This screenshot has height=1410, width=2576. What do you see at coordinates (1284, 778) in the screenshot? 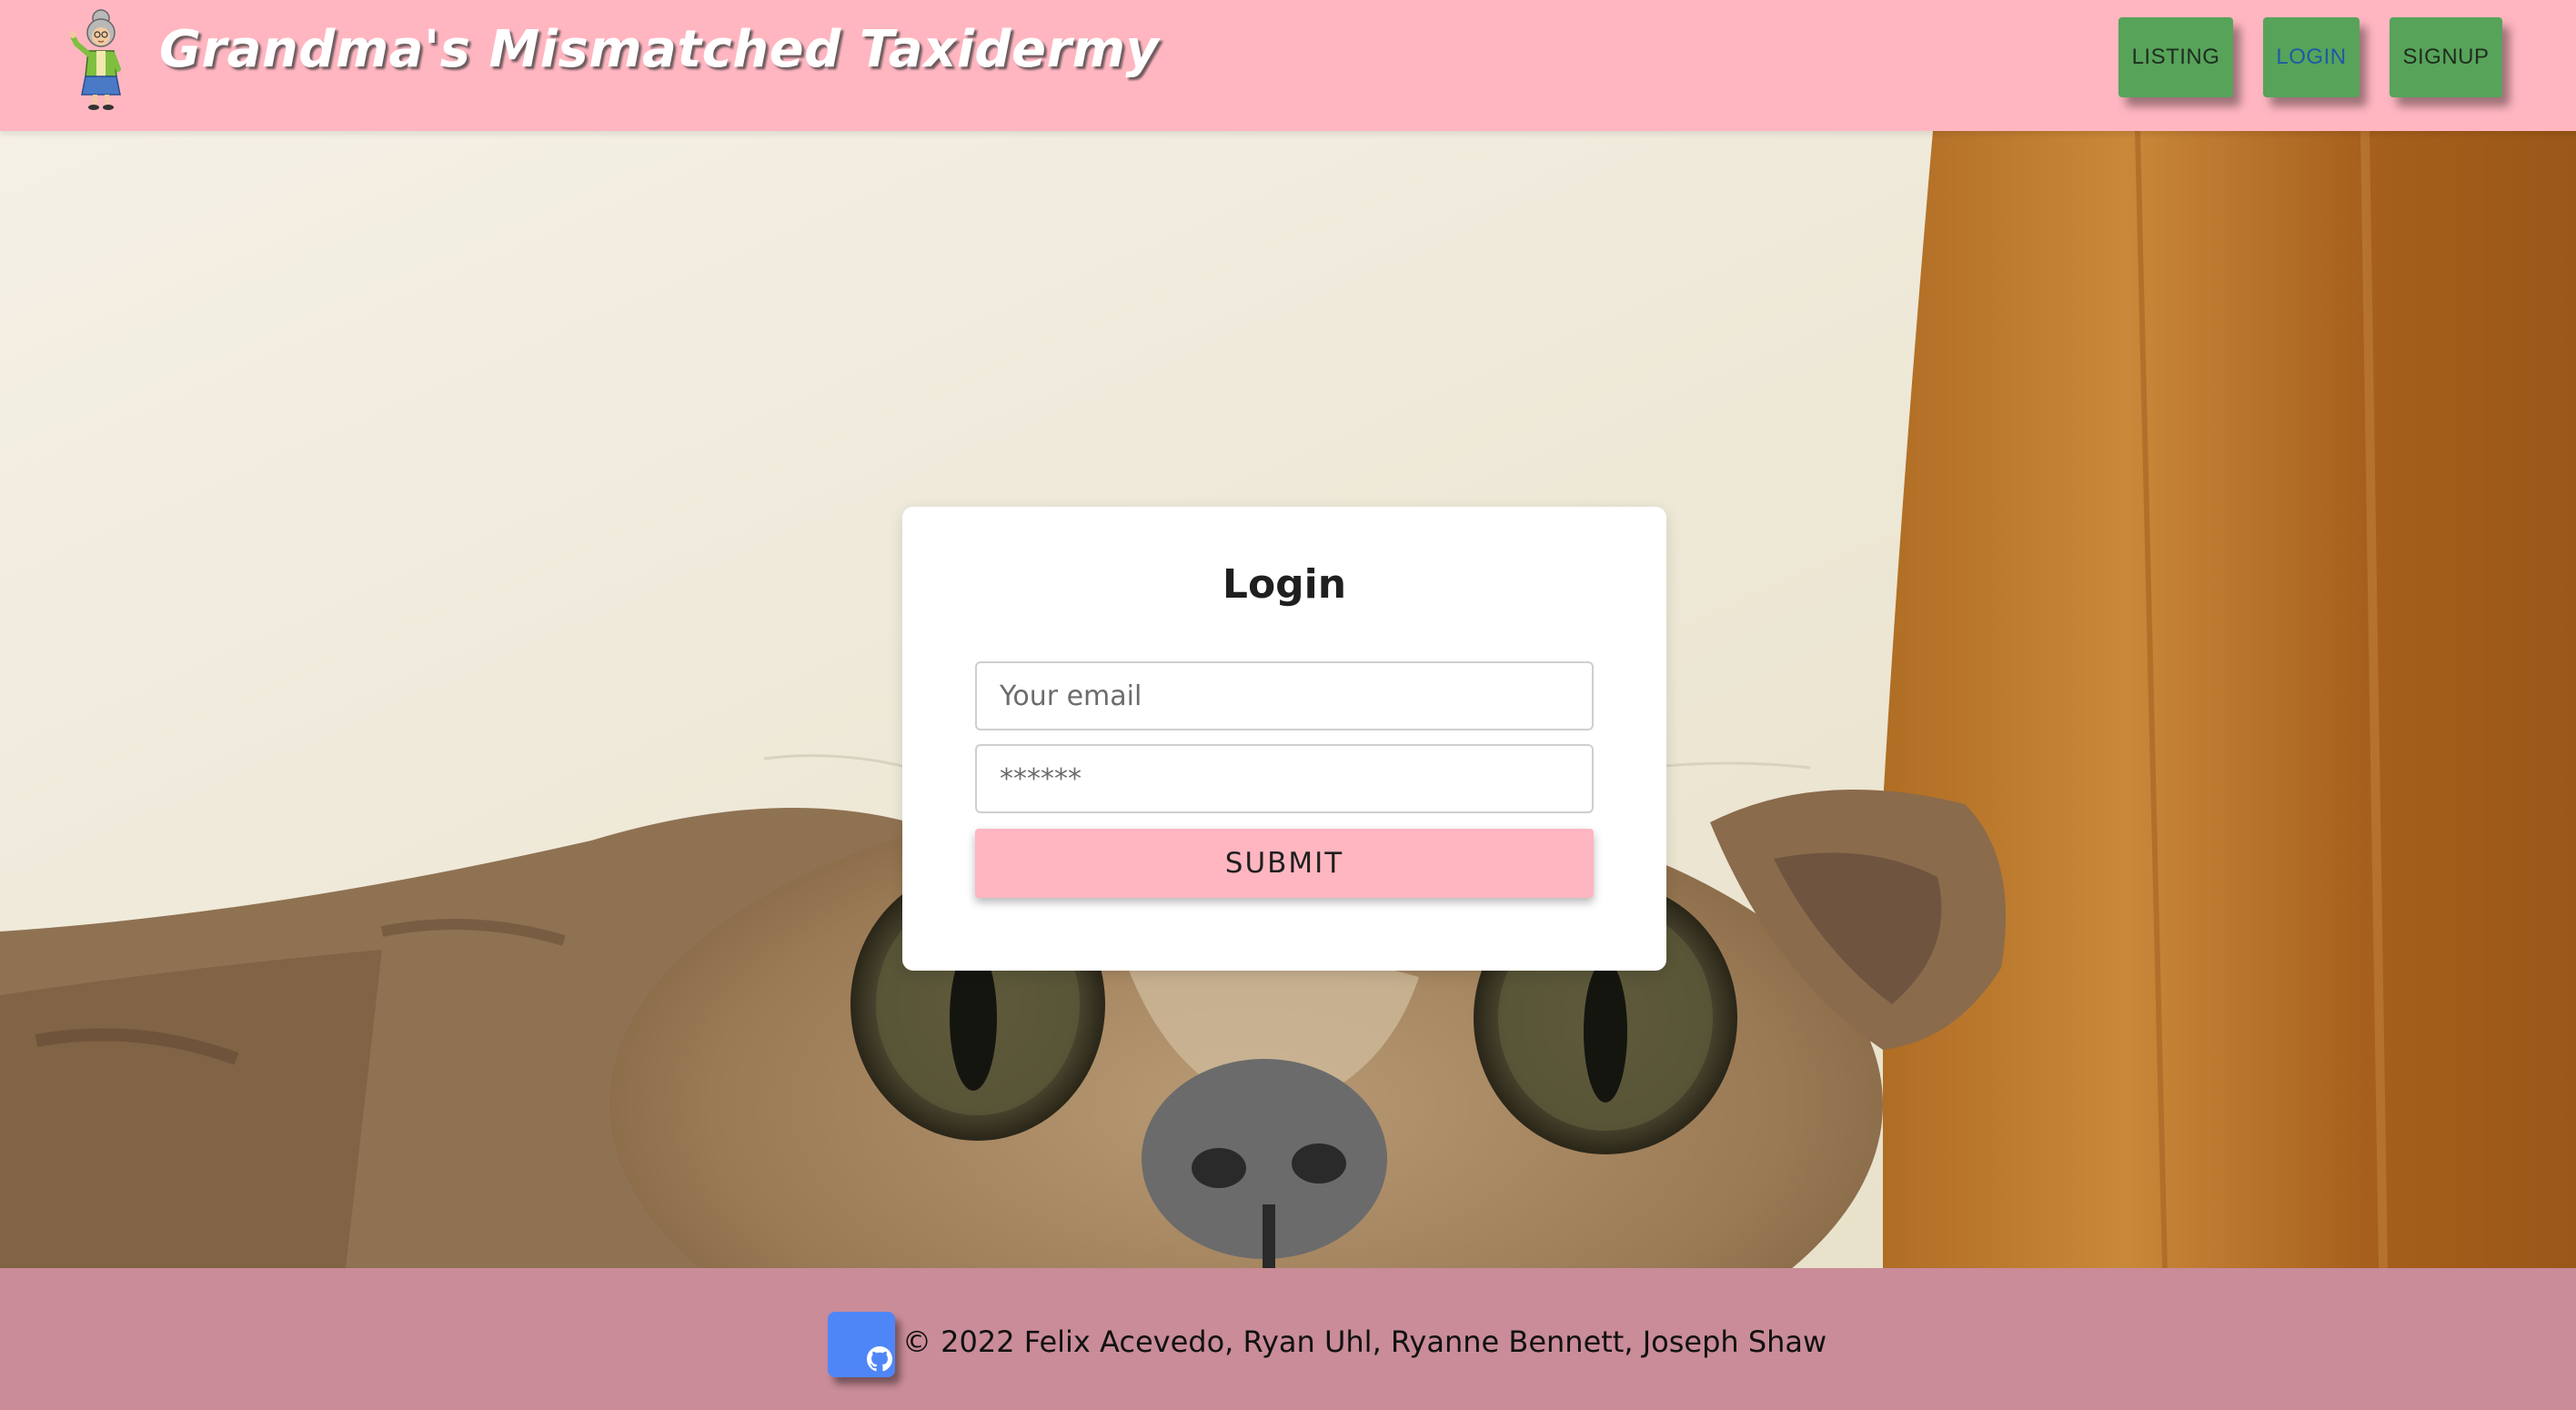
I see `password-input` at bounding box center [1284, 778].